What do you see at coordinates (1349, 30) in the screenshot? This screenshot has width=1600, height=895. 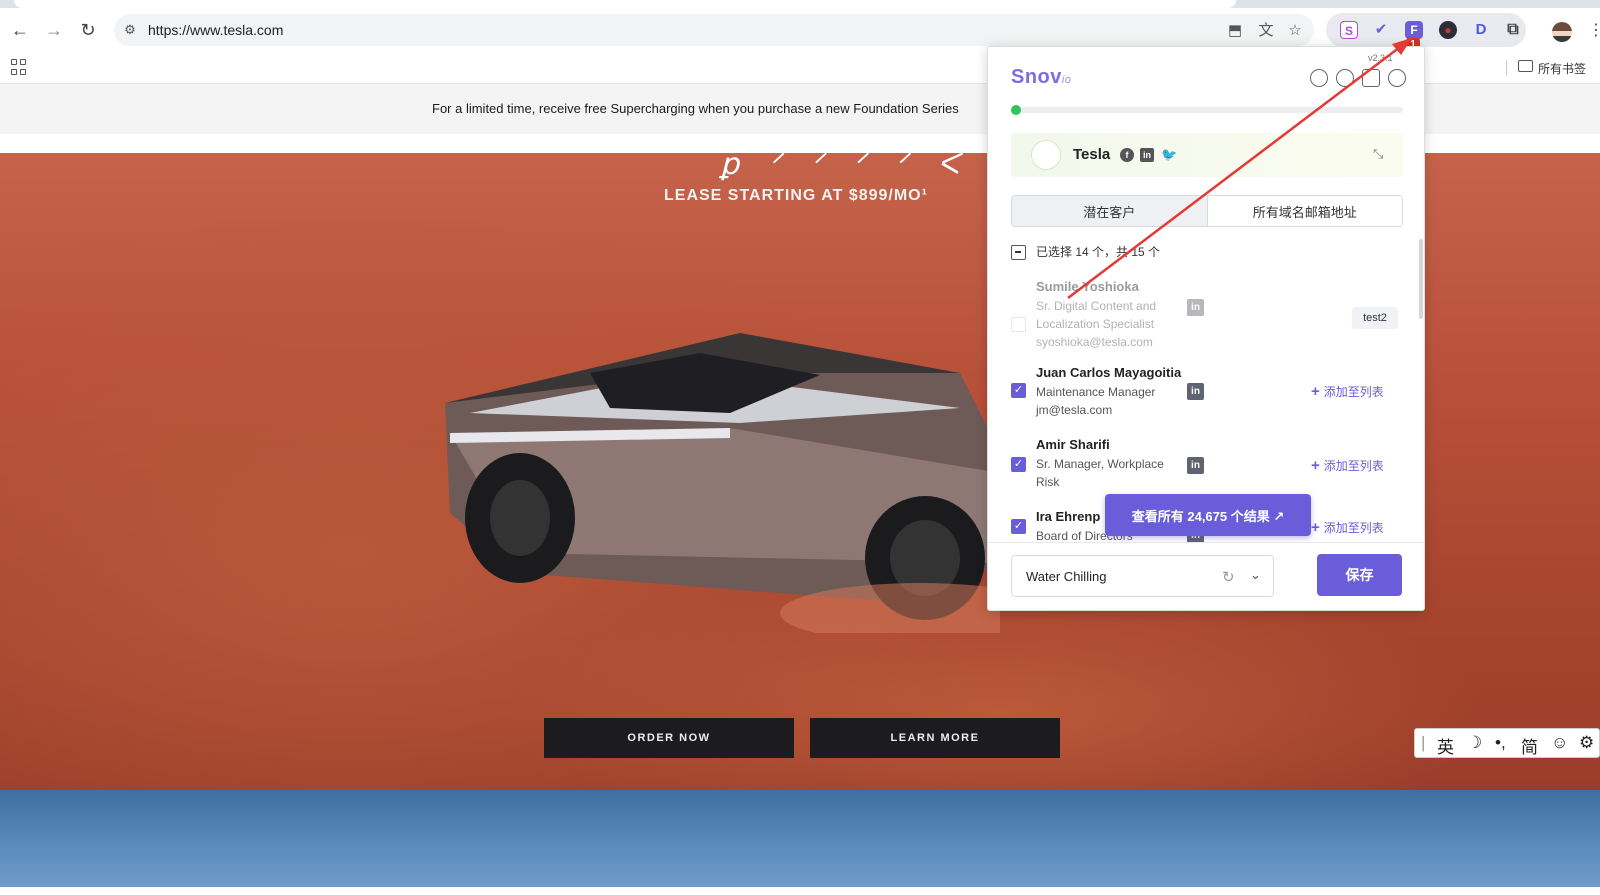 I see `extension-s-icon: S` at bounding box center [1349, 30].